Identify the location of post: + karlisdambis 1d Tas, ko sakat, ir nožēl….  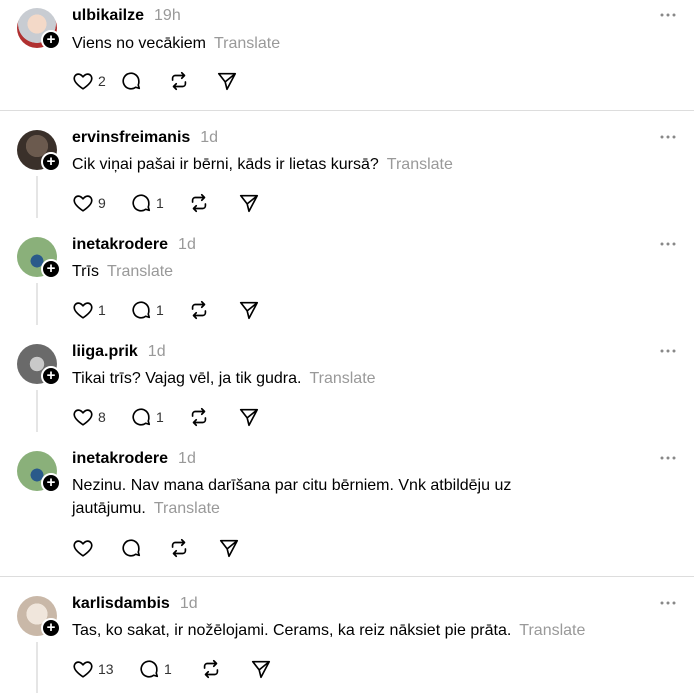
(347, 643).